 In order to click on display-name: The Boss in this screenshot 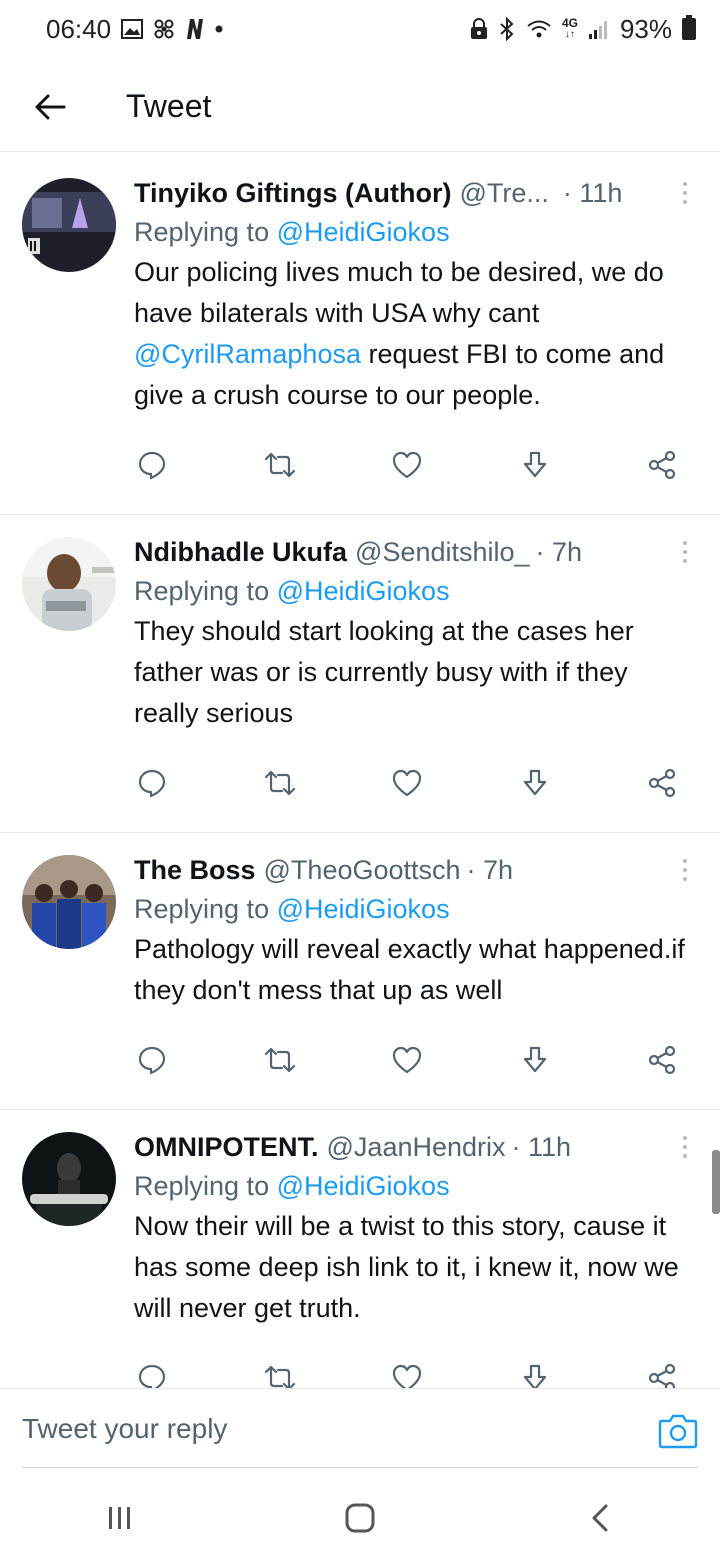, I will do `click(195, 870)`.